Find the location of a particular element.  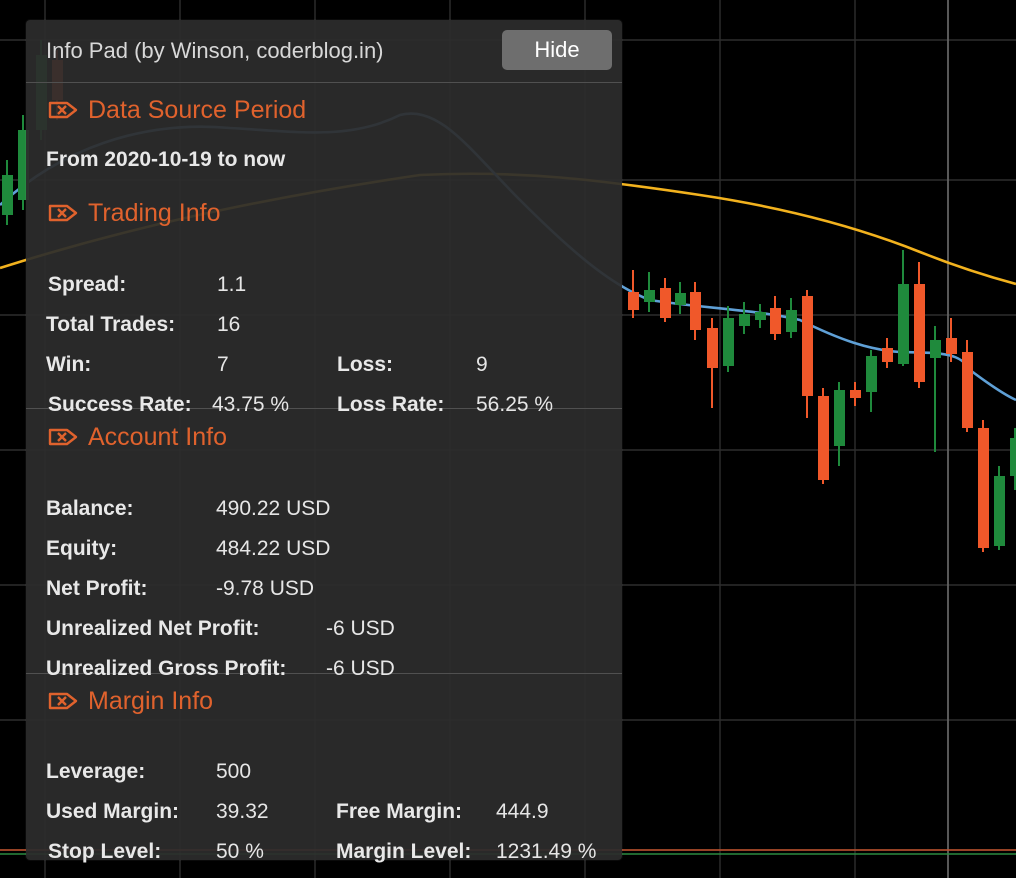

equity-value: 484.22 USD is located at coordinates (273, 548).